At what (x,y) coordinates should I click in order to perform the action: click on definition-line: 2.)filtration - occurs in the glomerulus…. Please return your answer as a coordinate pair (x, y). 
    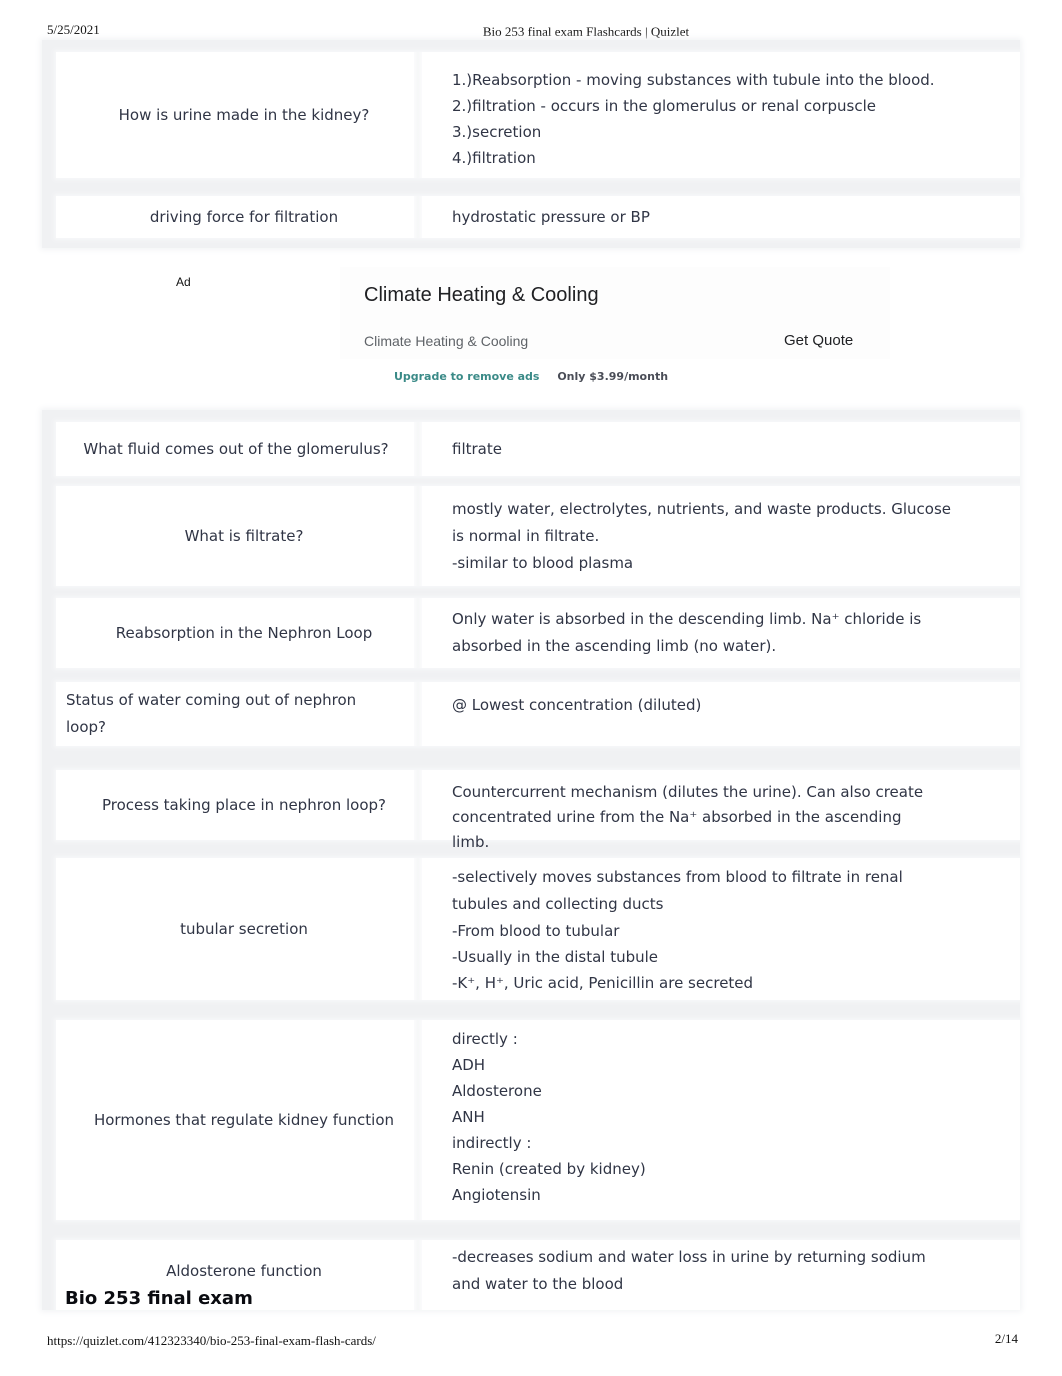
    Looking at the image, I should click on (664, 106).